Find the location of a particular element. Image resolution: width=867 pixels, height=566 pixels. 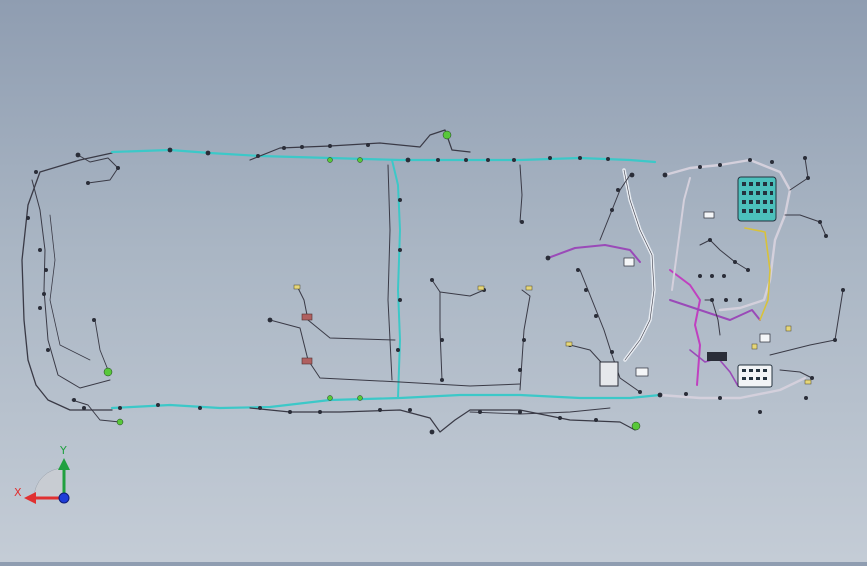

triad-xy-plane is located at coordinates (49, 483).